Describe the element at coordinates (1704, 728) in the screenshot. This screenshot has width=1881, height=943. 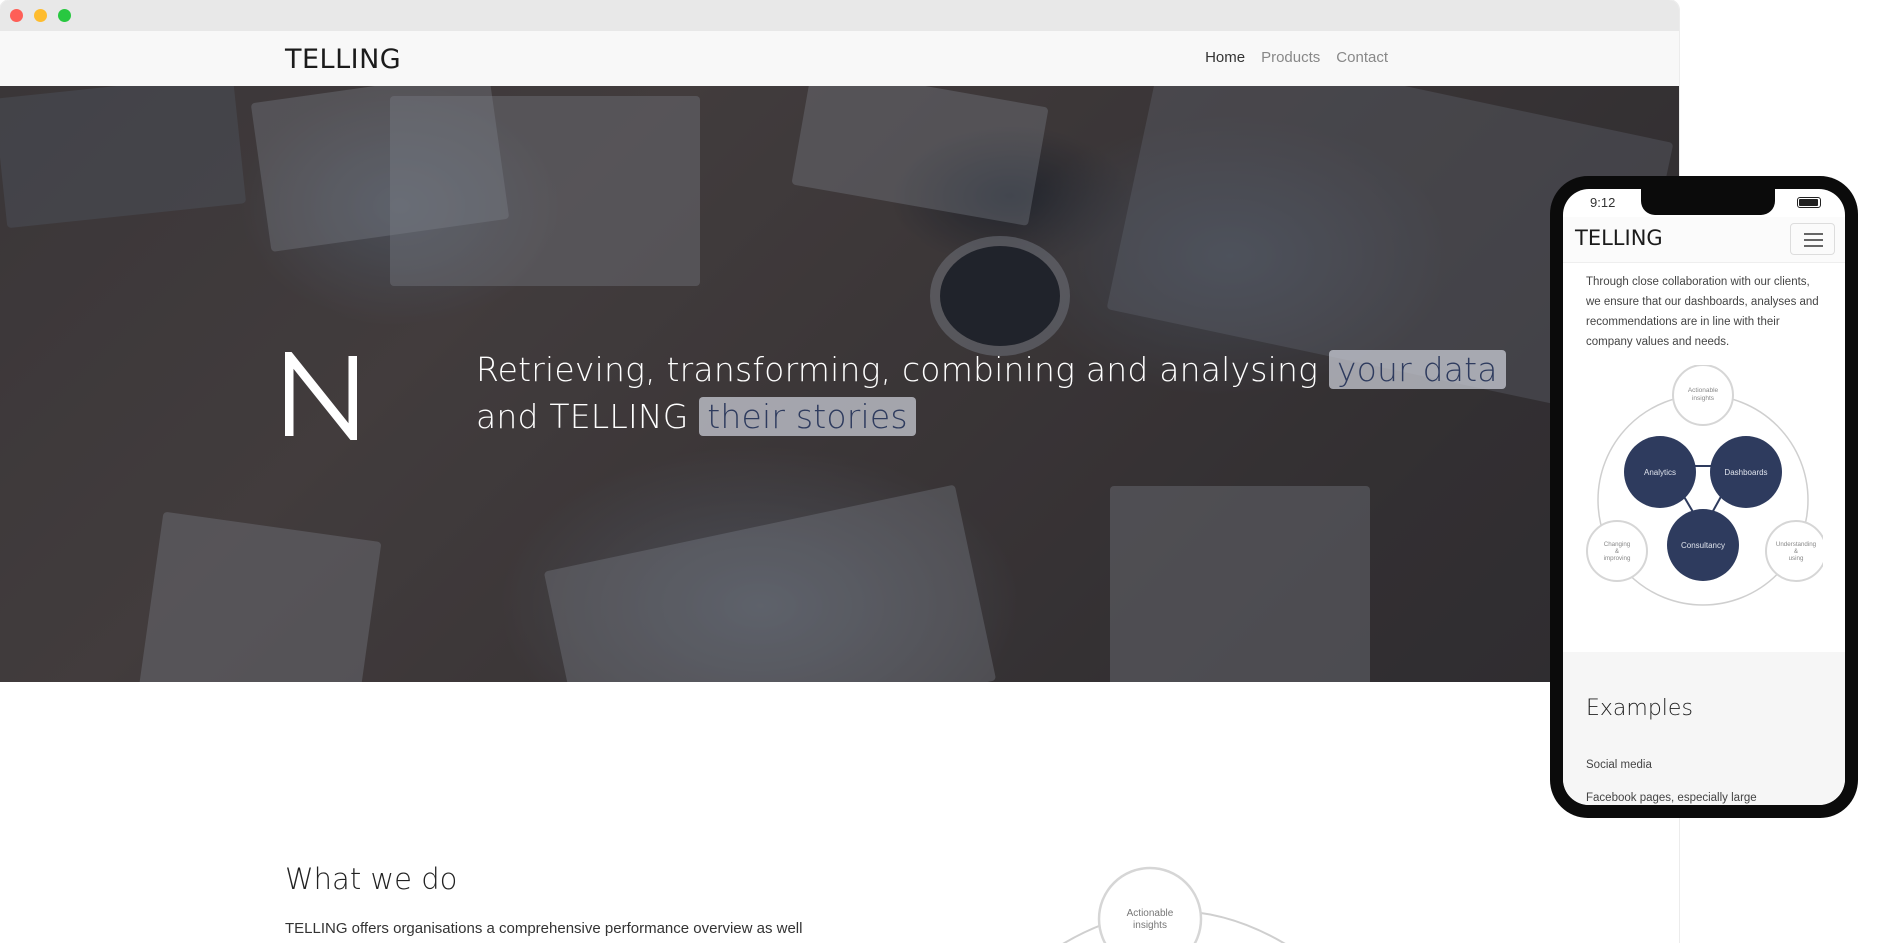
I see `mobile-examples-section` at that location.